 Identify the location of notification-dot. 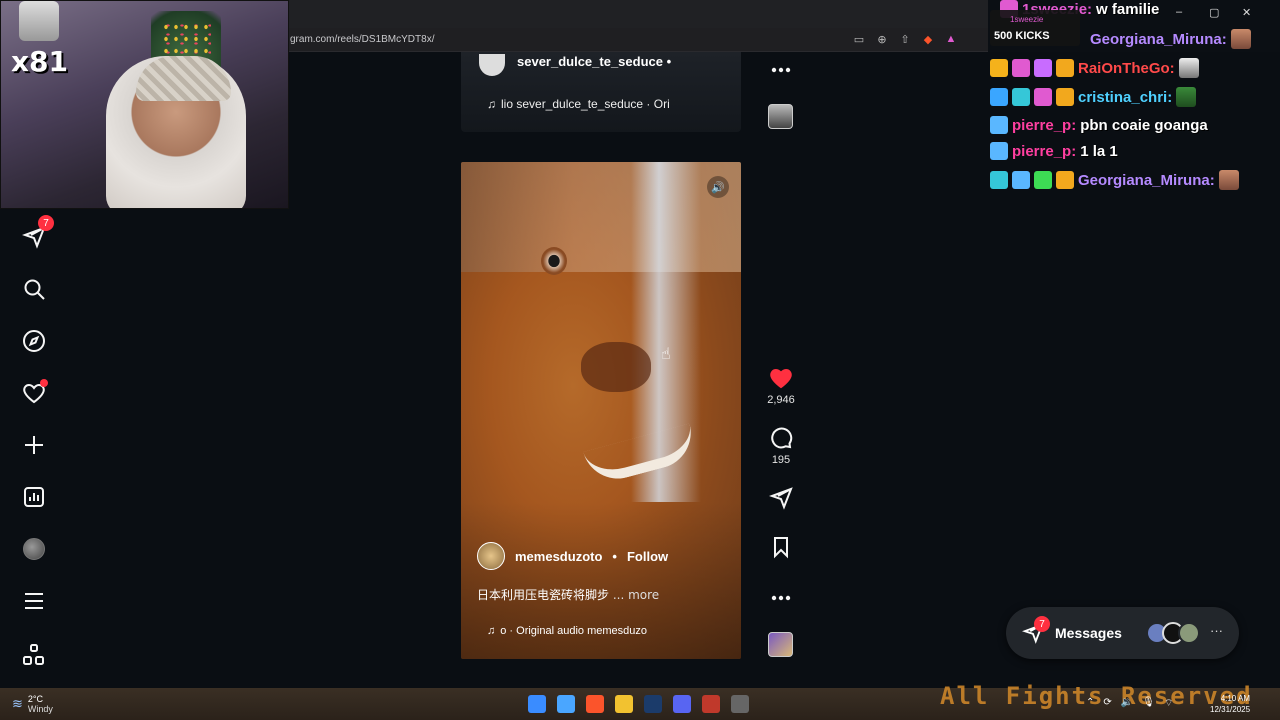
(44, 383).